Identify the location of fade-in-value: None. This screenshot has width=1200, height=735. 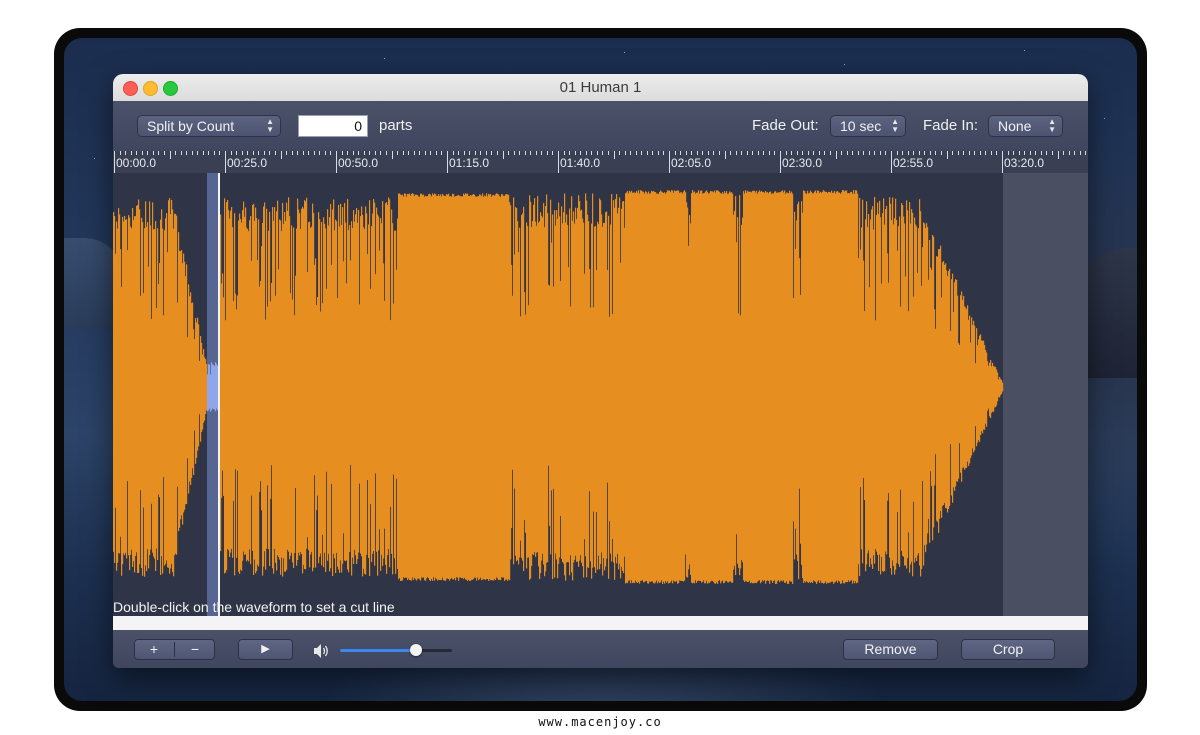
(1015, 126).